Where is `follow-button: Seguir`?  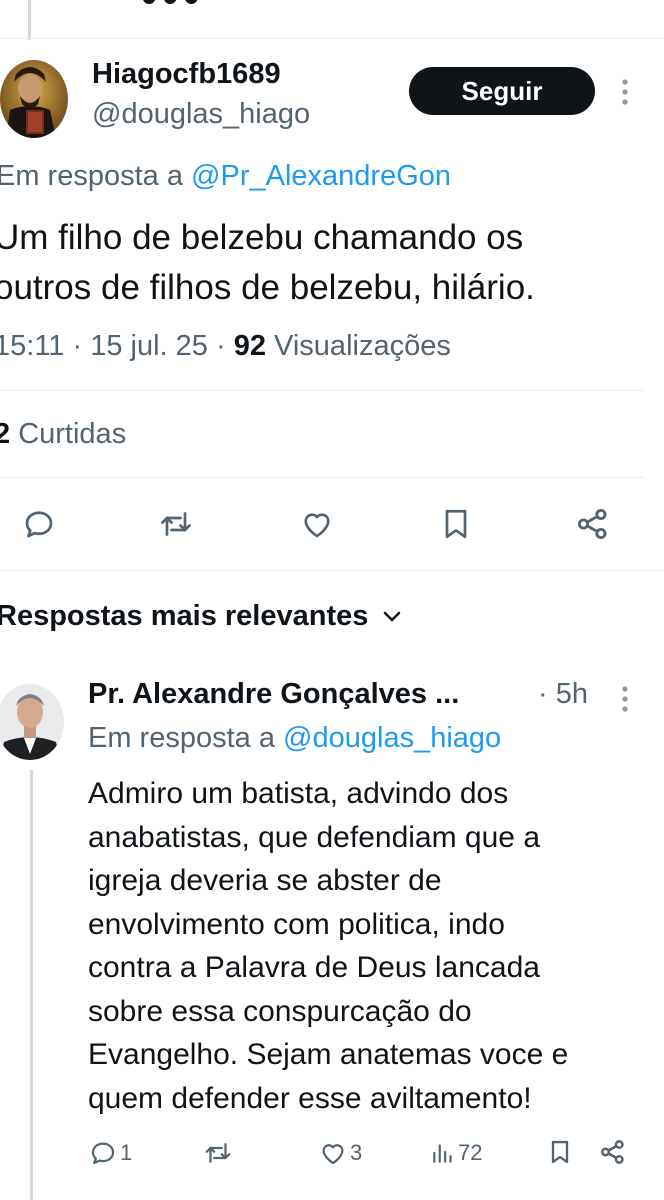
follow-button: Seguir is located at coordinates (502, 91).